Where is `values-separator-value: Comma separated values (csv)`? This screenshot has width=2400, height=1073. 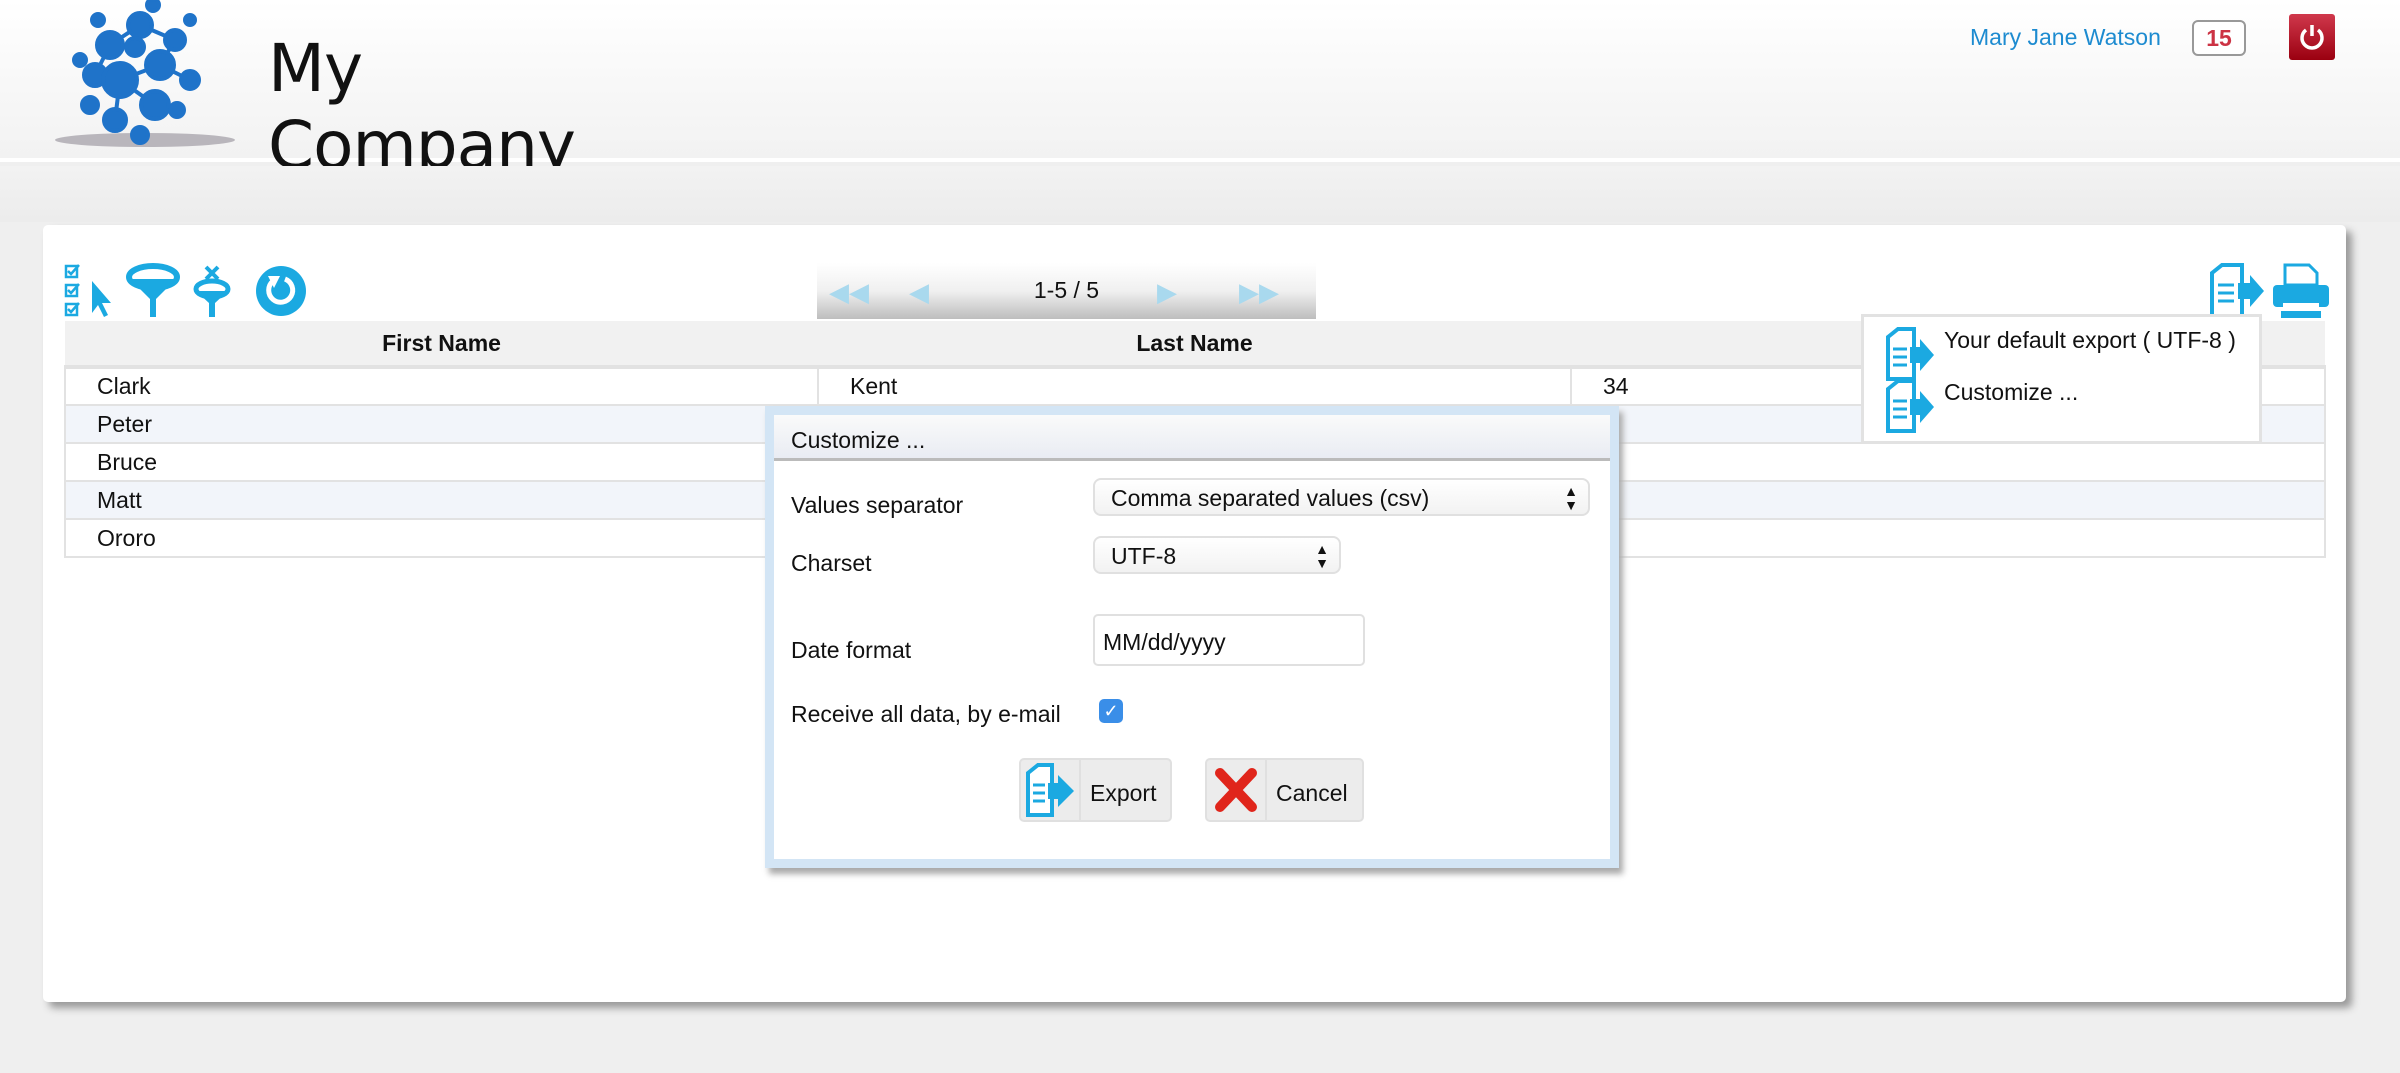
values-separator-value: Comma separated values (csv) is located at coordinates (1270, 498).